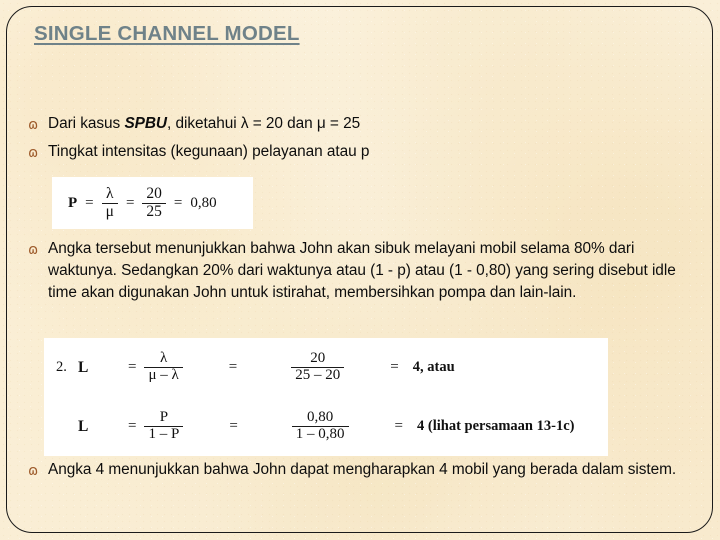 This screenshot has height=540, width=720. What do you see at coordinates (130, 202) in the screenshot?
I see `formula-1-equals-2: =` at bounding box center [130, 202].